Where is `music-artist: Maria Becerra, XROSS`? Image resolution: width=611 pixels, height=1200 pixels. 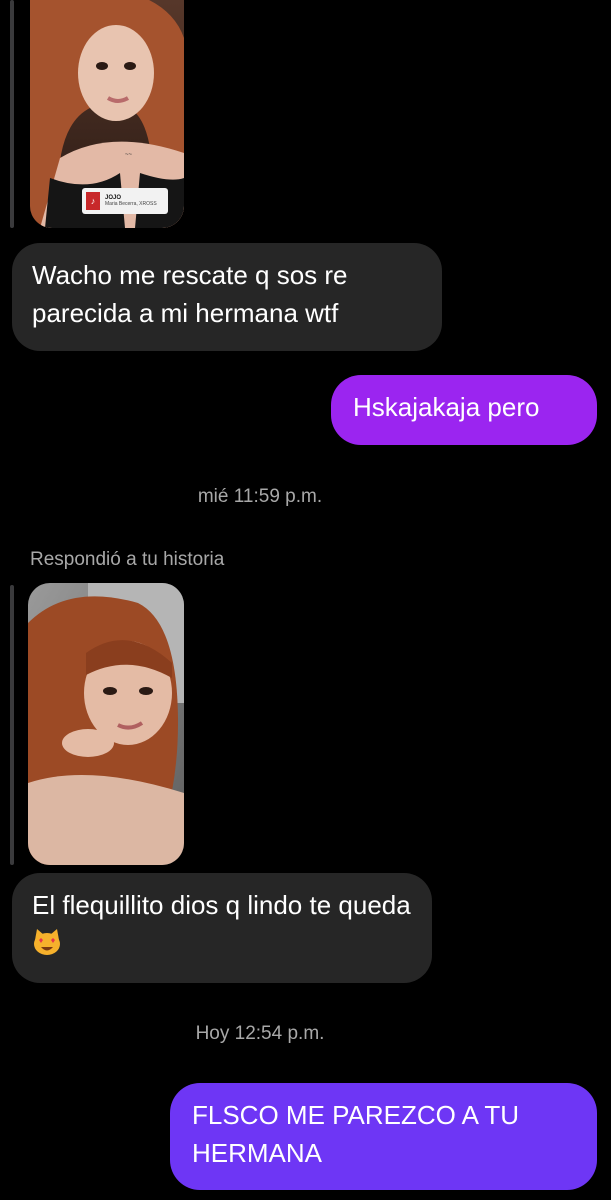
music-artist: Maria Becerra, XROSS is located at coordinates (131, 203).